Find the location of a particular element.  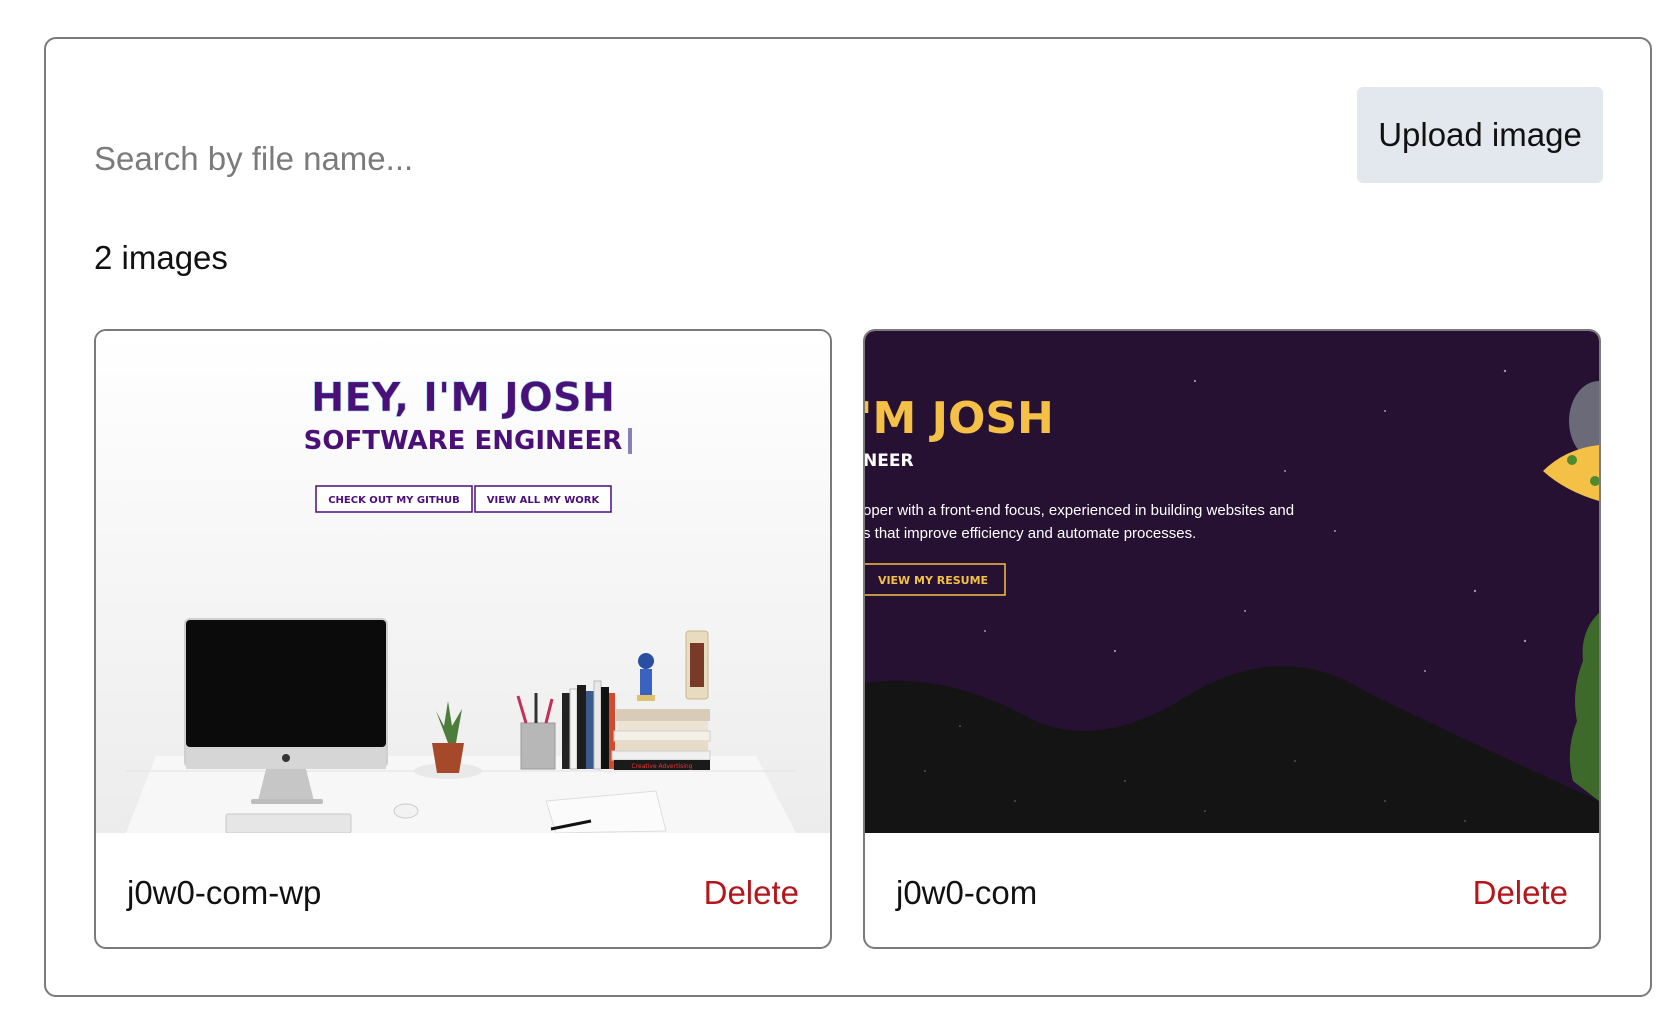

thumbnail-headline: HEY, I'M JOSH is located at coordinates (463, 398).